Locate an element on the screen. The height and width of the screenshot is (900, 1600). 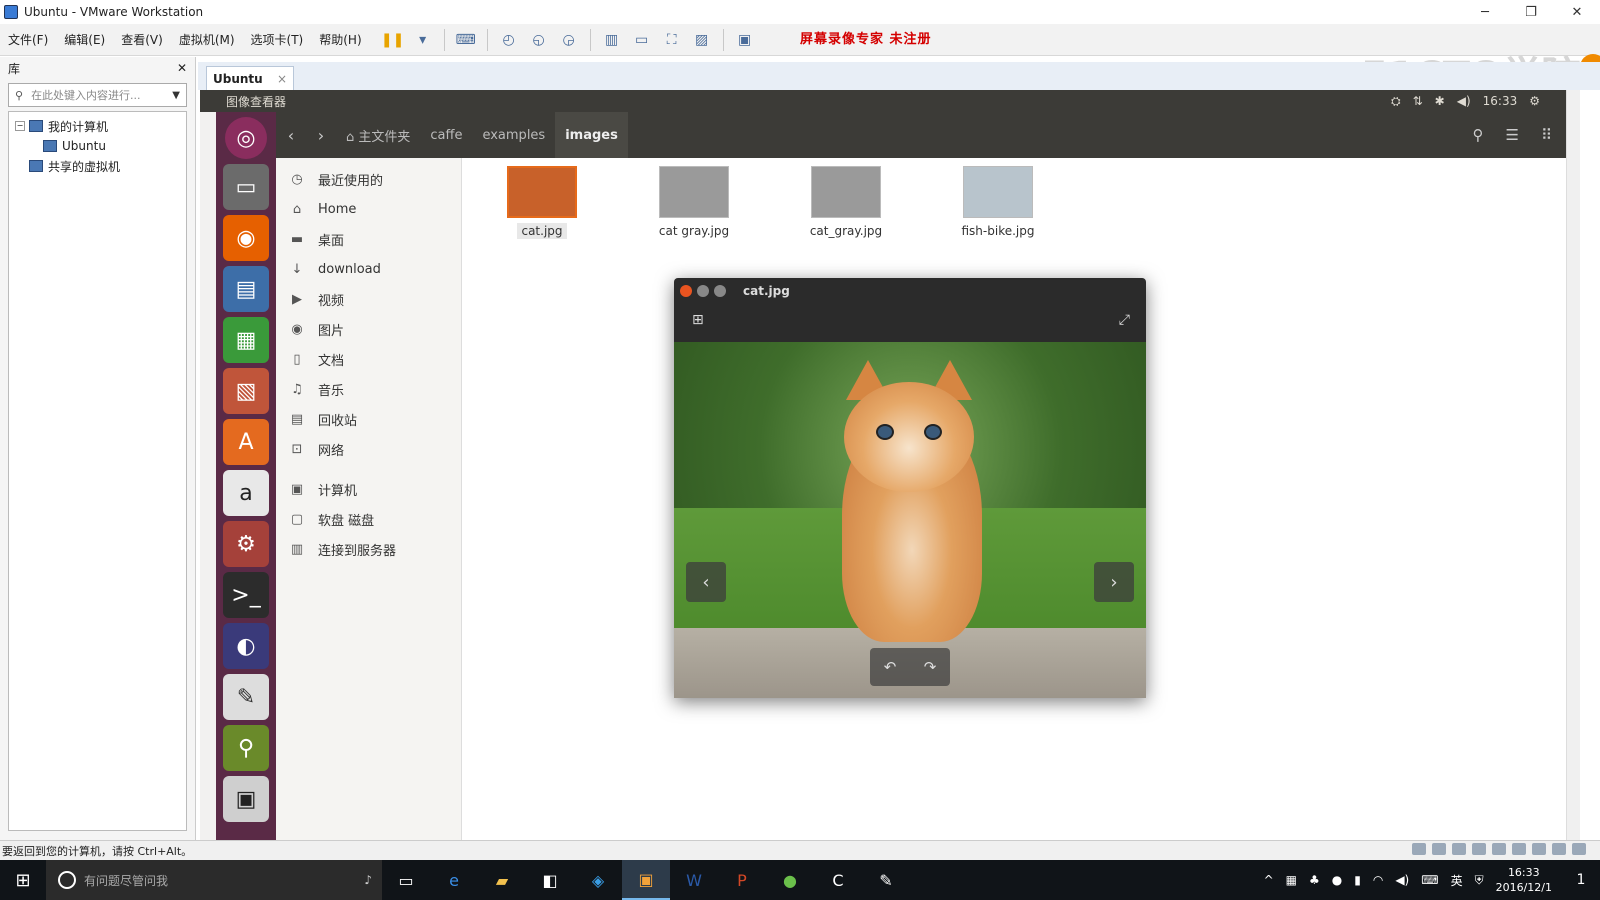
message-icon is located at coordinates (1579, 849).